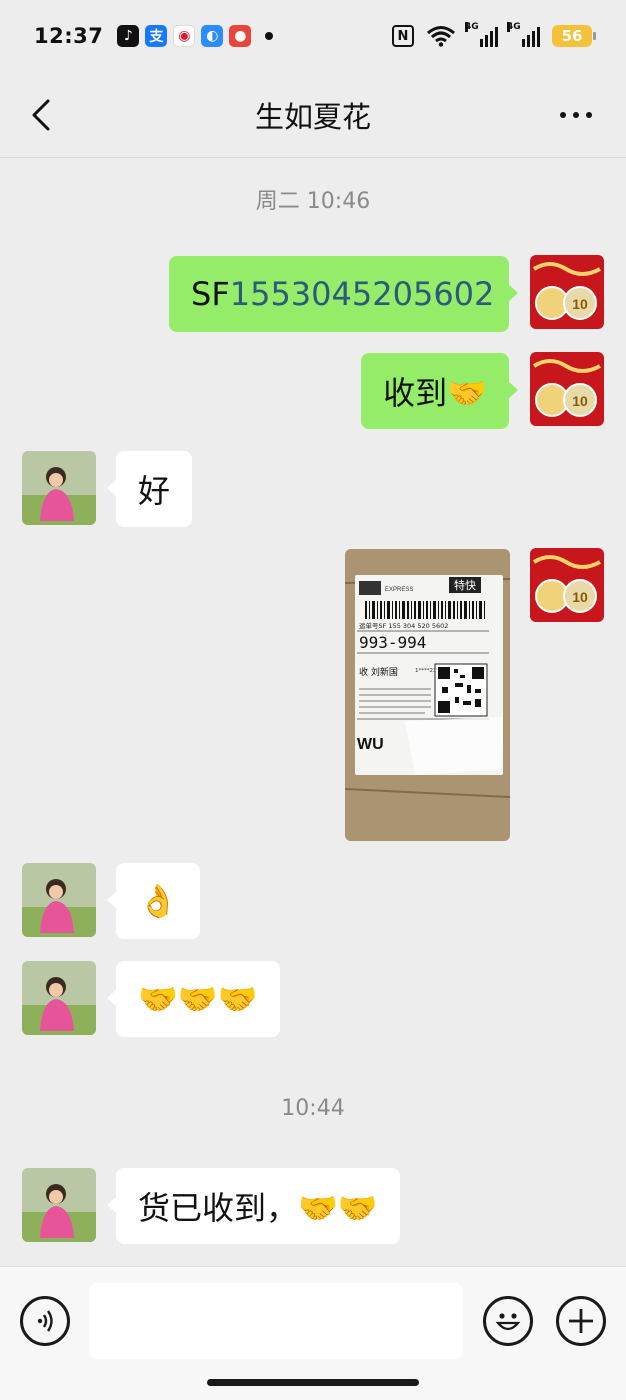 The height and width of the screenshot is (1400, 626). Describe the element at coordinates (362, 294) in the screenshot. I see `tracking-number-link: 1553045205602` at that location.